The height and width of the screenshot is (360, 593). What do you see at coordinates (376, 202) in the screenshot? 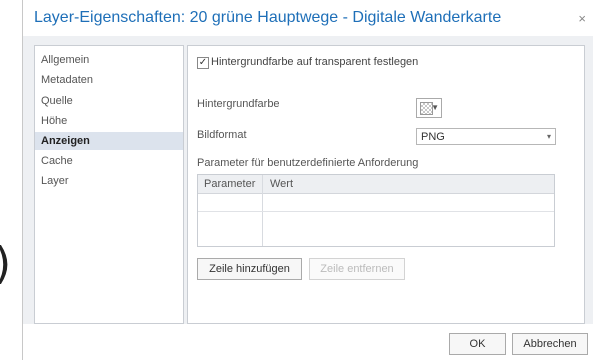
I see `table-row` at bounding box center [376, 202].